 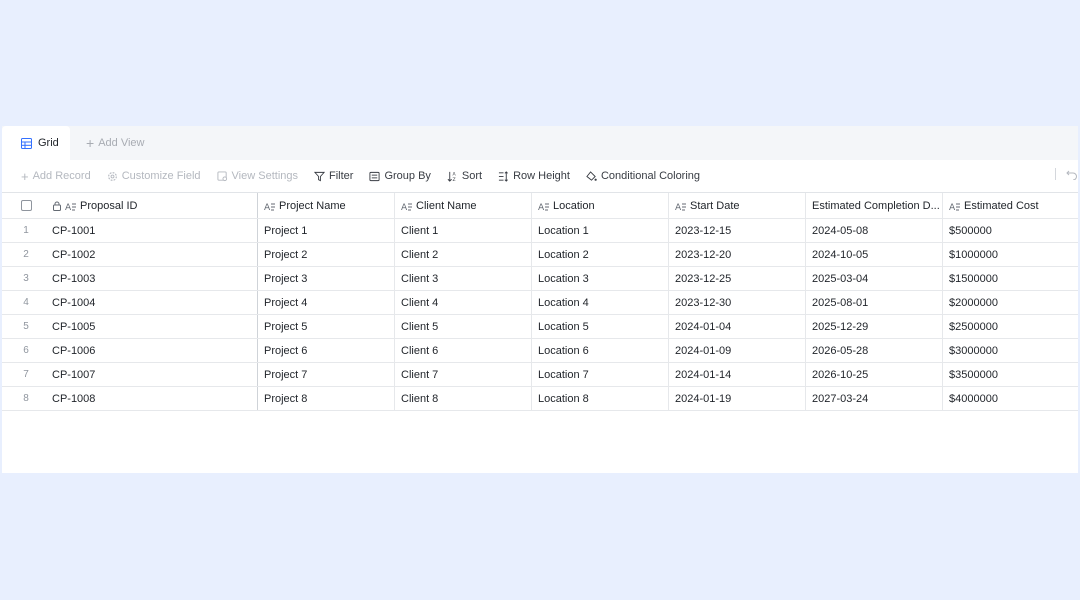 I want to click on table-cell: Location 6, so click(x=600, y=350).